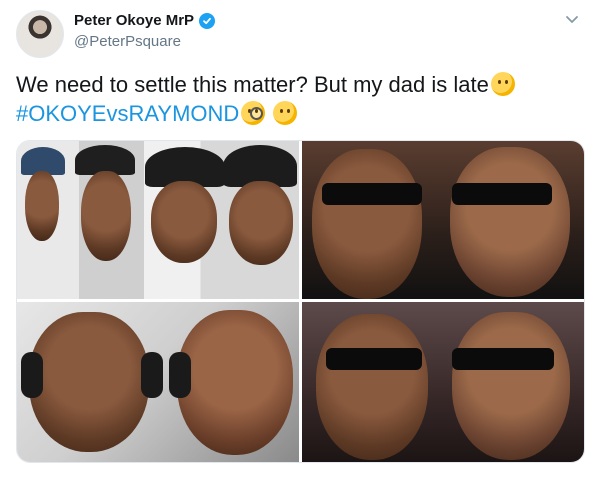  I want to click on avatar, so click(40, 34).